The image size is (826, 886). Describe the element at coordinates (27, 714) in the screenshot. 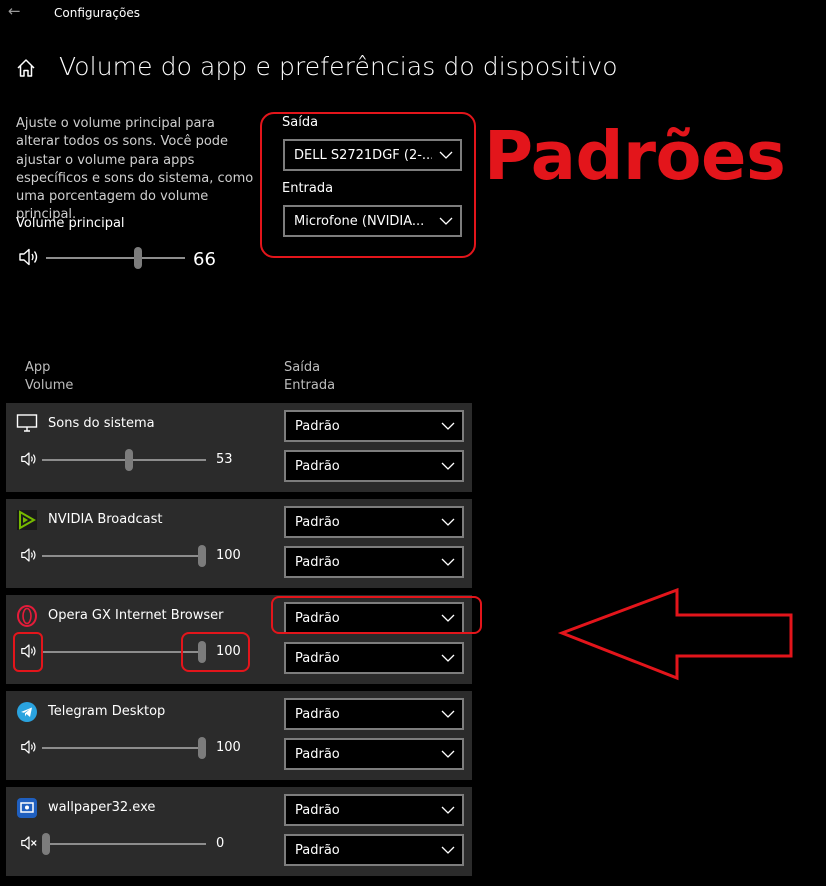

I see `telegram-icon` at that location.